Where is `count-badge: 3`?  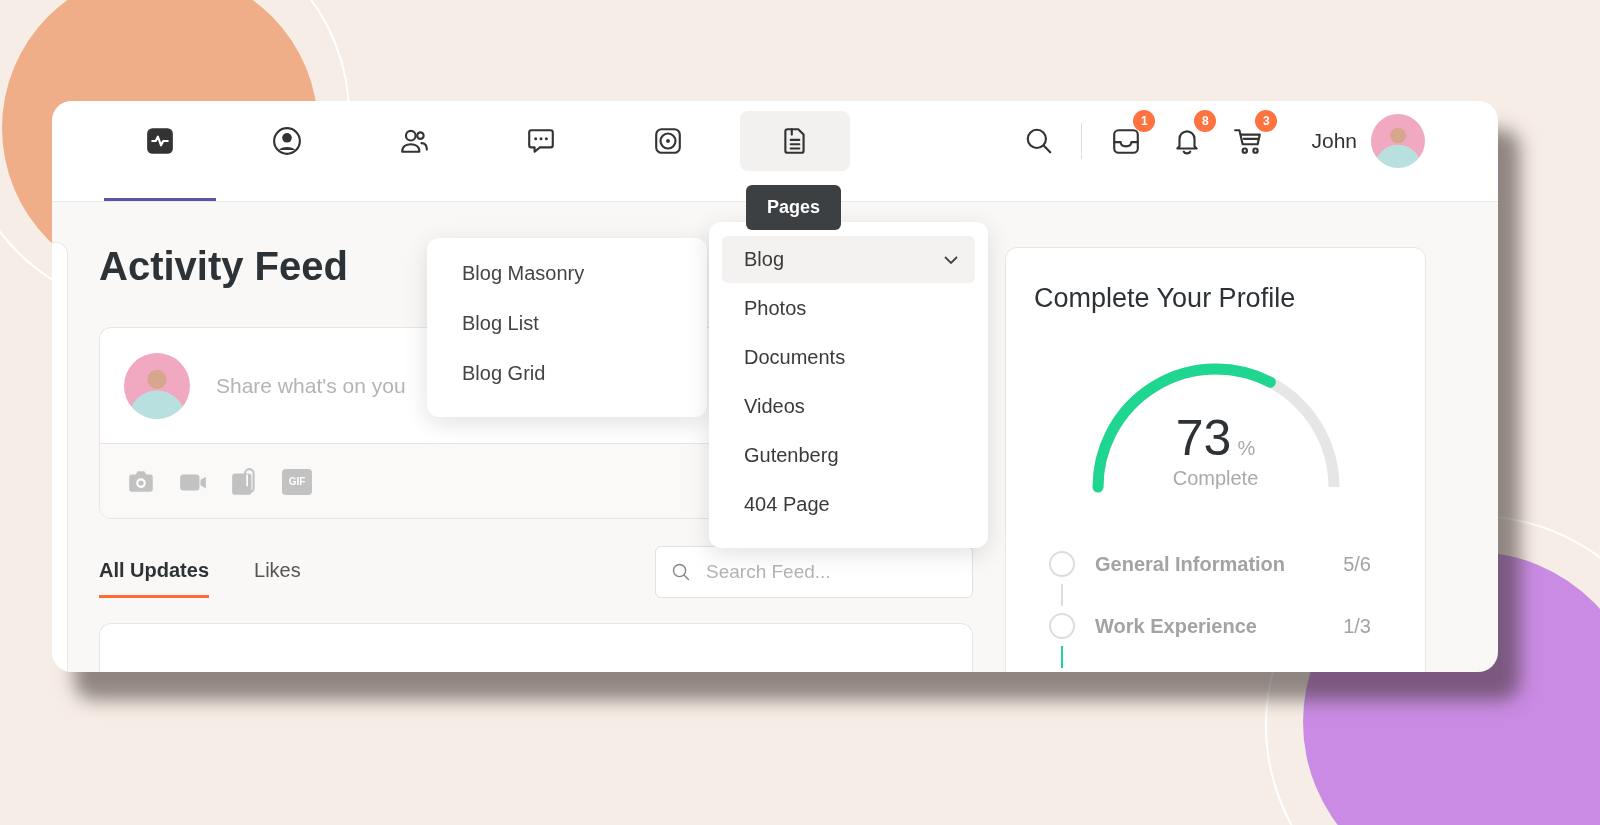
count-badge: 3 is located at coordinates (1266, 121).